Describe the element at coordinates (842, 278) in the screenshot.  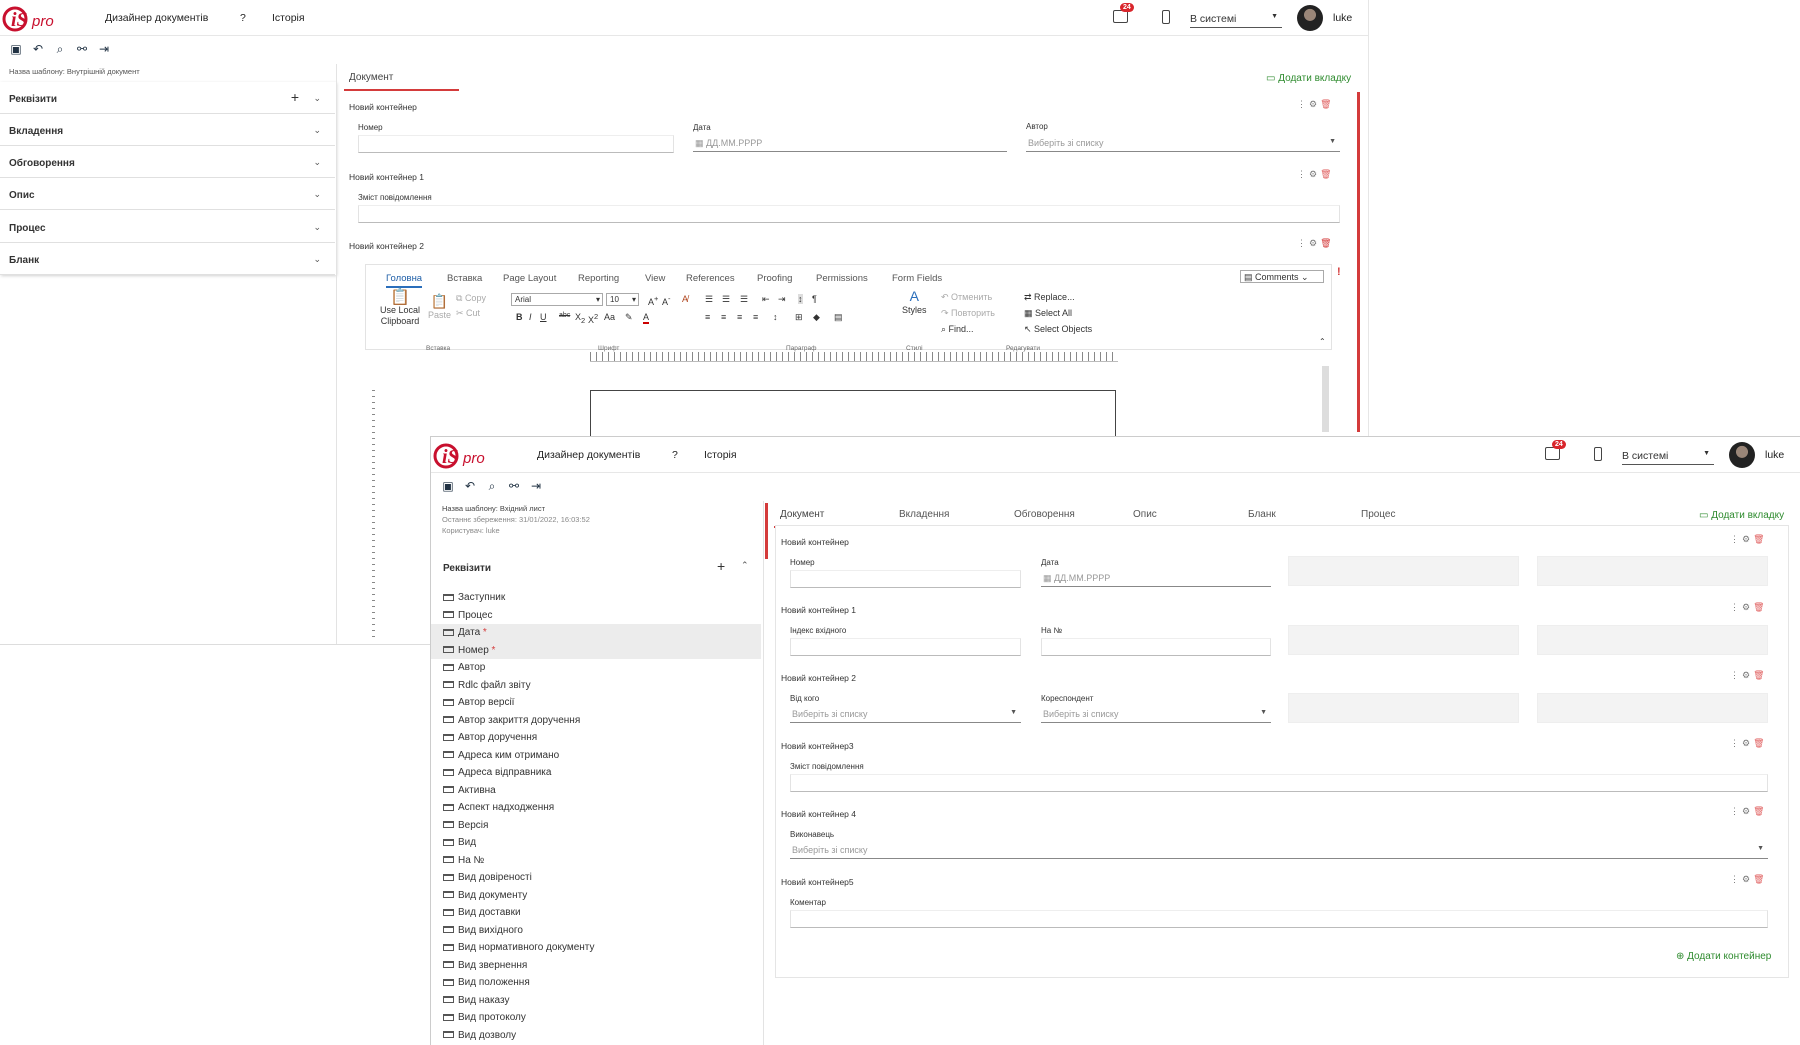
I see `ribbon-tab-permissions: Permissions` at that location.